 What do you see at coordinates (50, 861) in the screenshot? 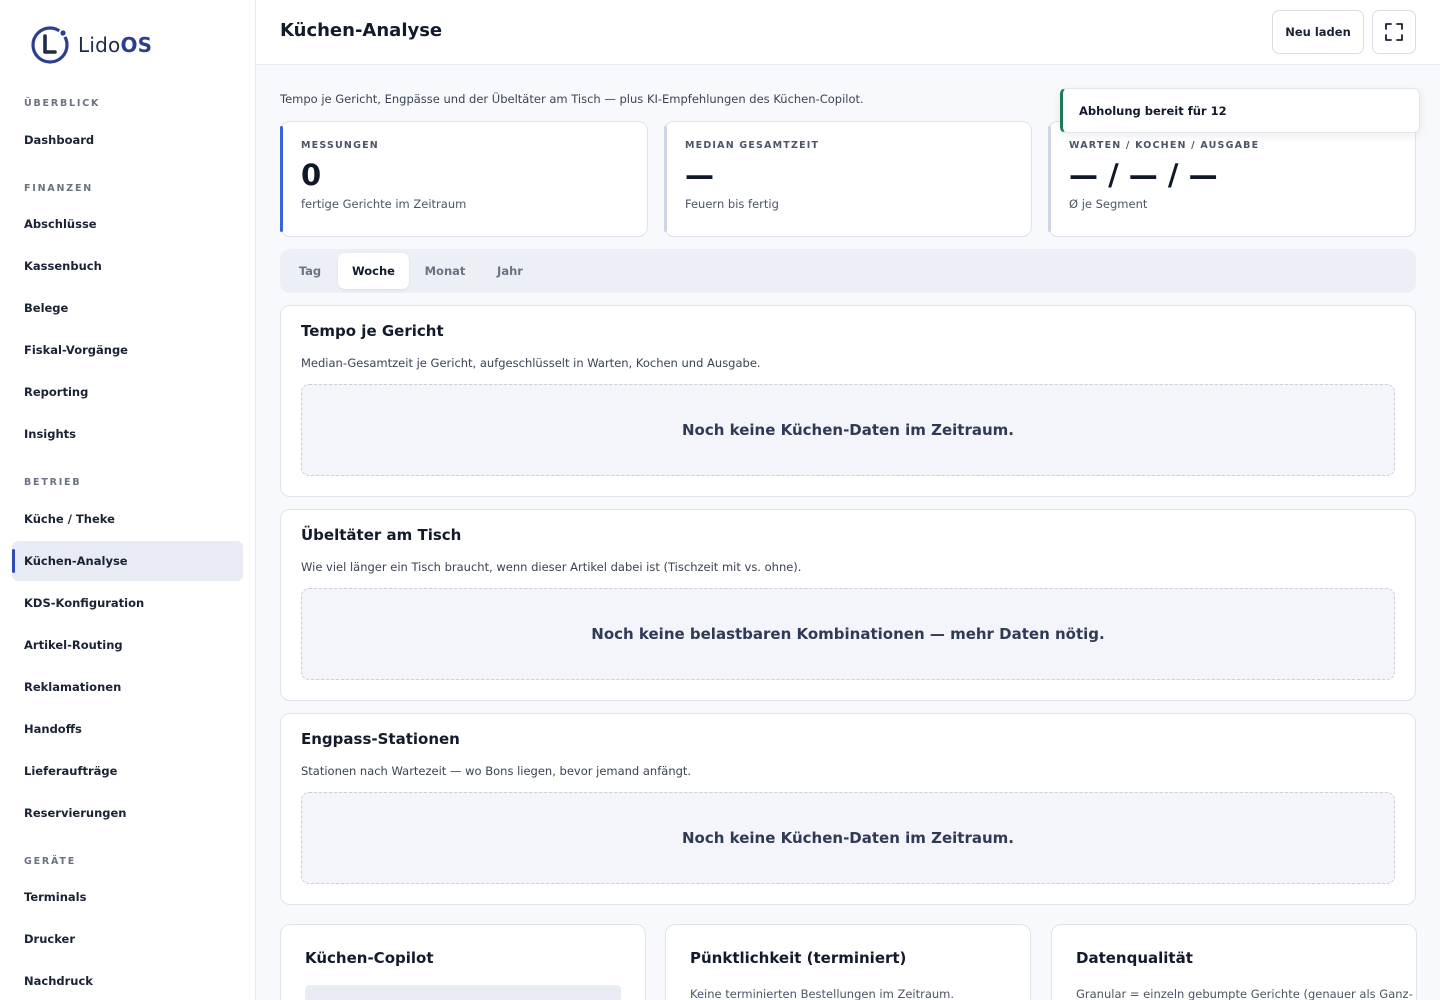
I see `nav-section-devices: GERÄTE` at bounding box center [50, 861].